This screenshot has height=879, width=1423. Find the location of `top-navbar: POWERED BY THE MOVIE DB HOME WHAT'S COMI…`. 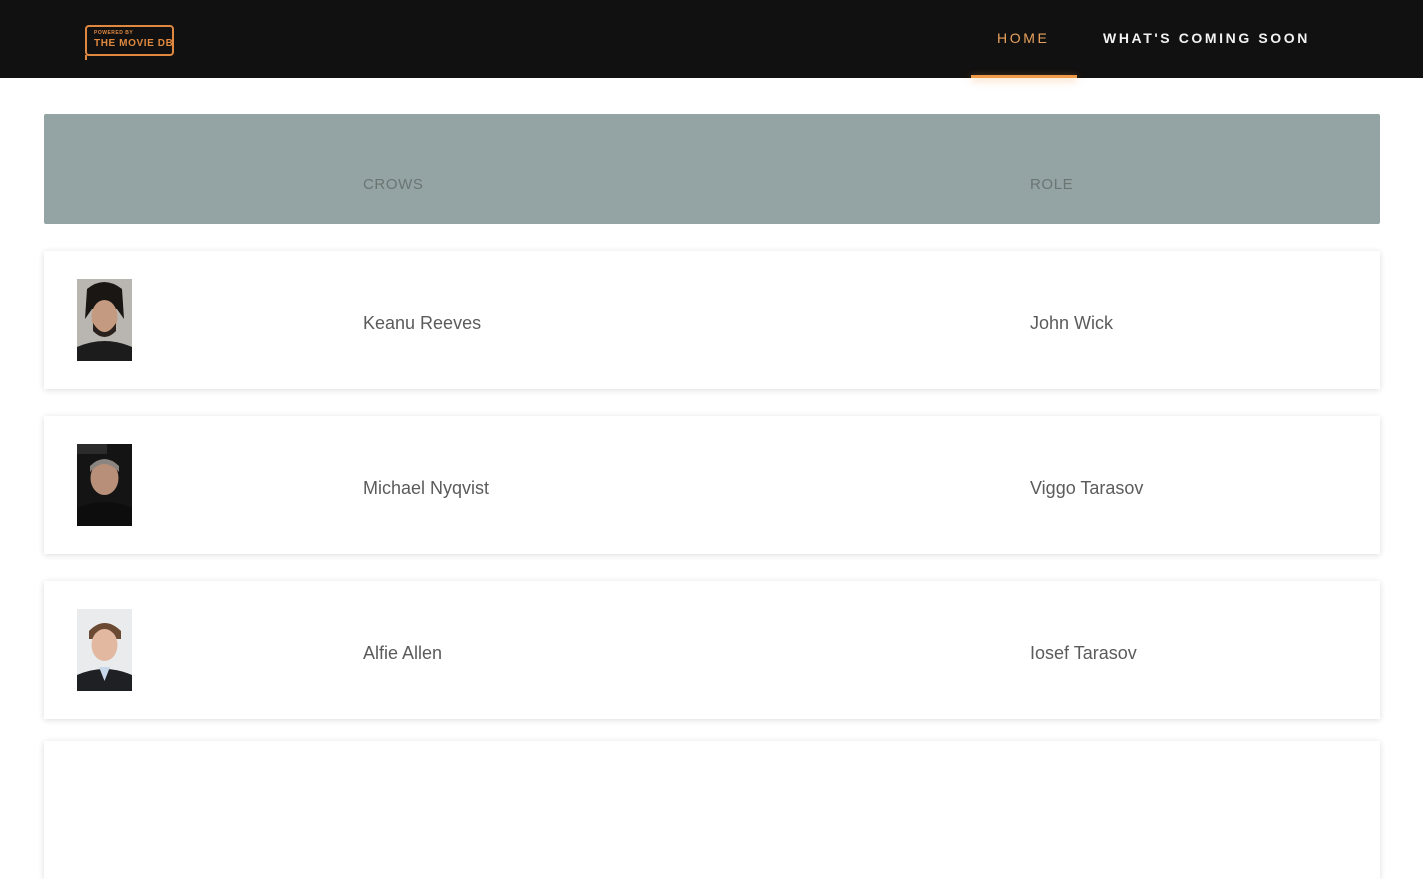

top-navbar: POWERED BY THE MOVIE DB HOME WHAT'S COMI… is located at coordinates (711, 39).